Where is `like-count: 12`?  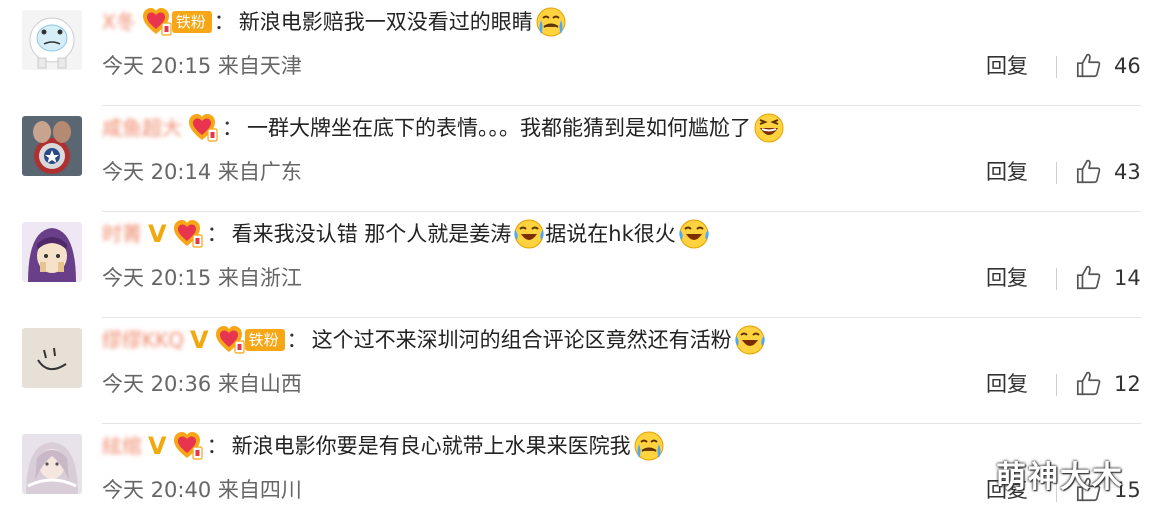
like-count: 12 is located at coordinates (1127, 384).